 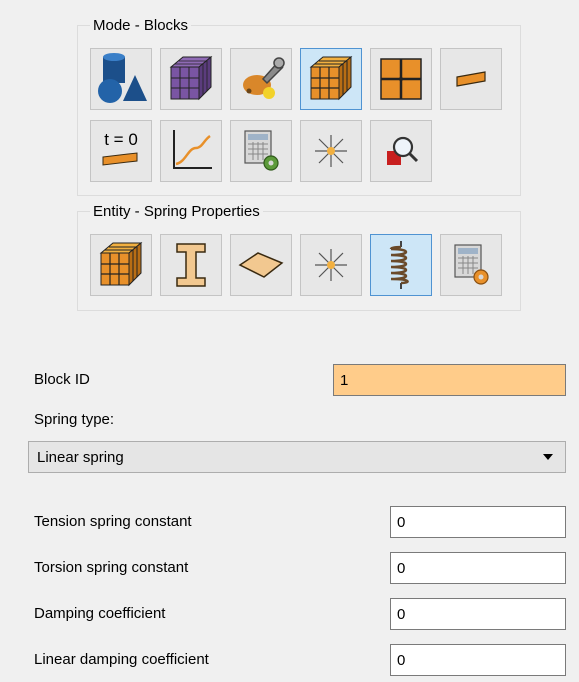 What do you see at coordinates (80, 457) in the screenshot?
I see `spring-type-value: Linear spring` at bounding box center [80, 457].